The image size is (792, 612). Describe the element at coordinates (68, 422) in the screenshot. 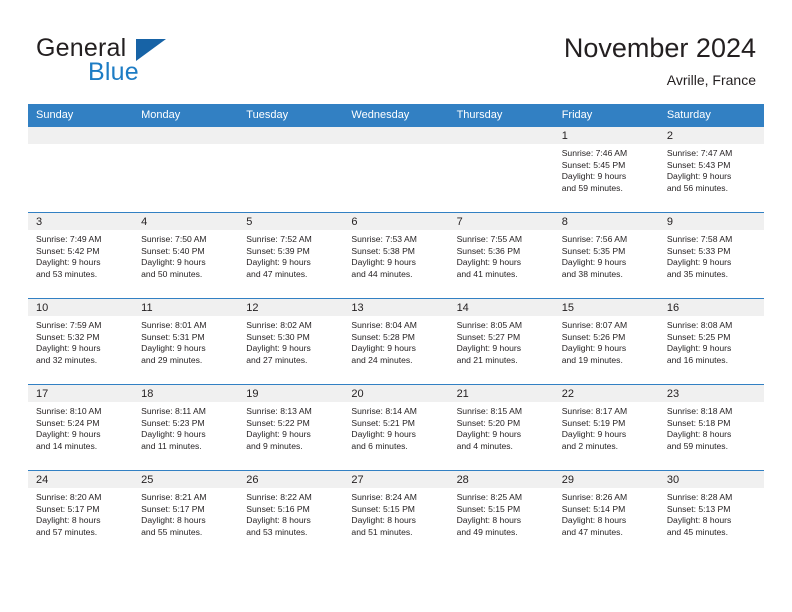

I see `sunset-text: Sunset: 5:24 PM` at that location.